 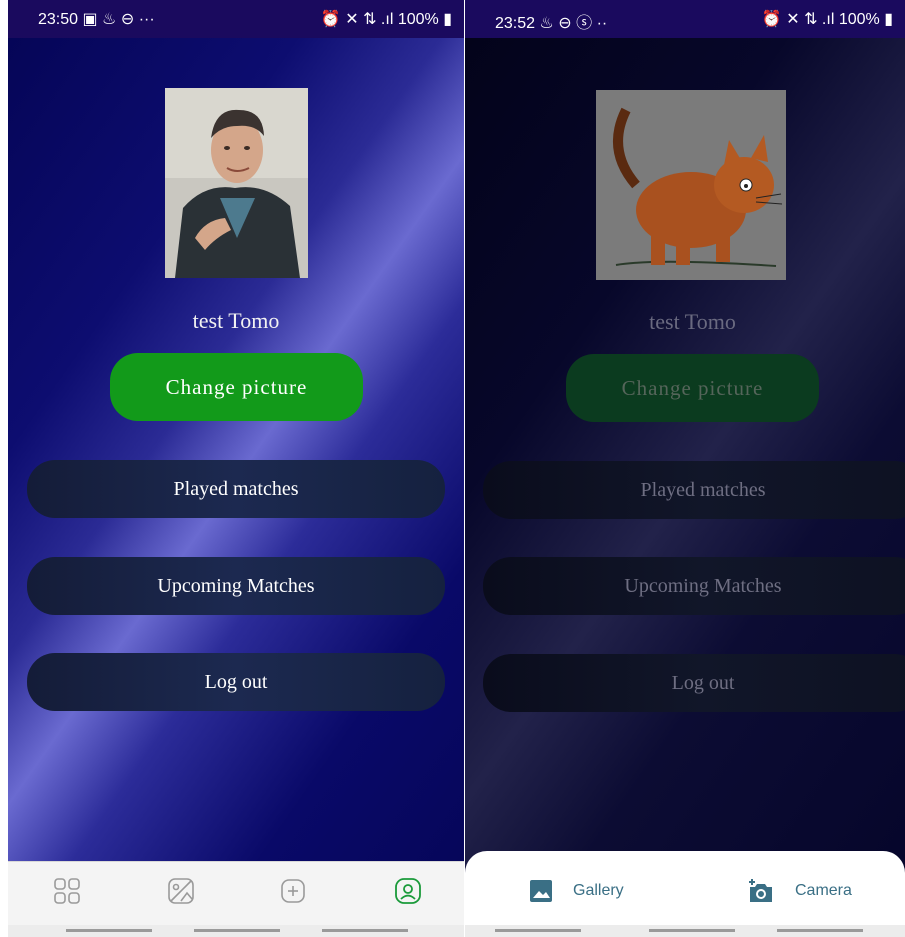 I want to click on status-time: 23:52 ♨ ⊖ ⓢ ··, so click(x=551, y=23).